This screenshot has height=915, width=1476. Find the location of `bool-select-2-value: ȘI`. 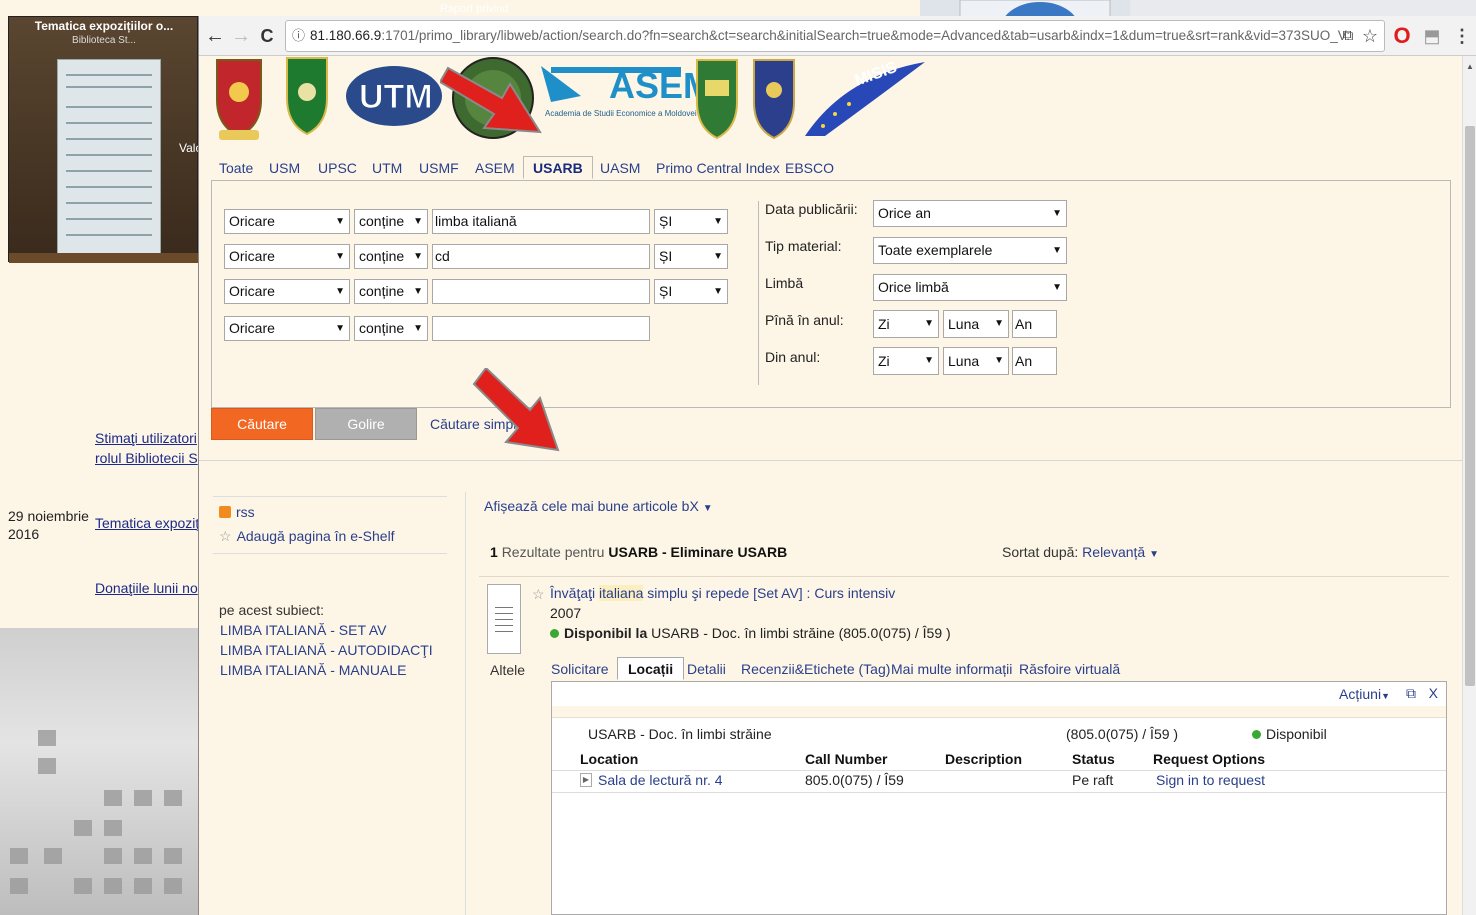

bool-select-2-value: ȘI is located at coordinates (666, 256).